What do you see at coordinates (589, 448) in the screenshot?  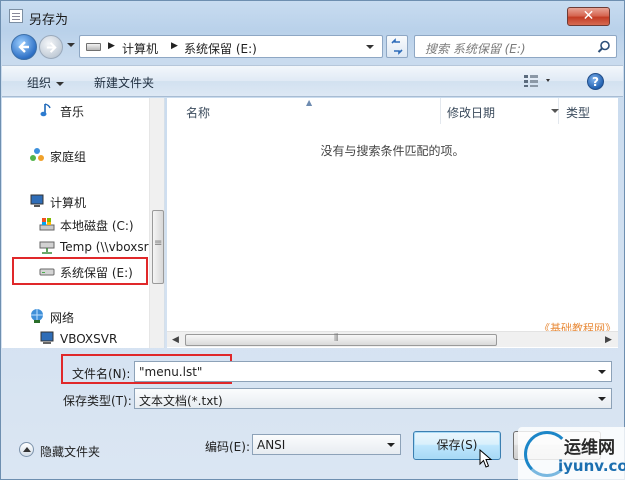 I see `logo-text-cn: 运维网` at bounding box center [589, 448].